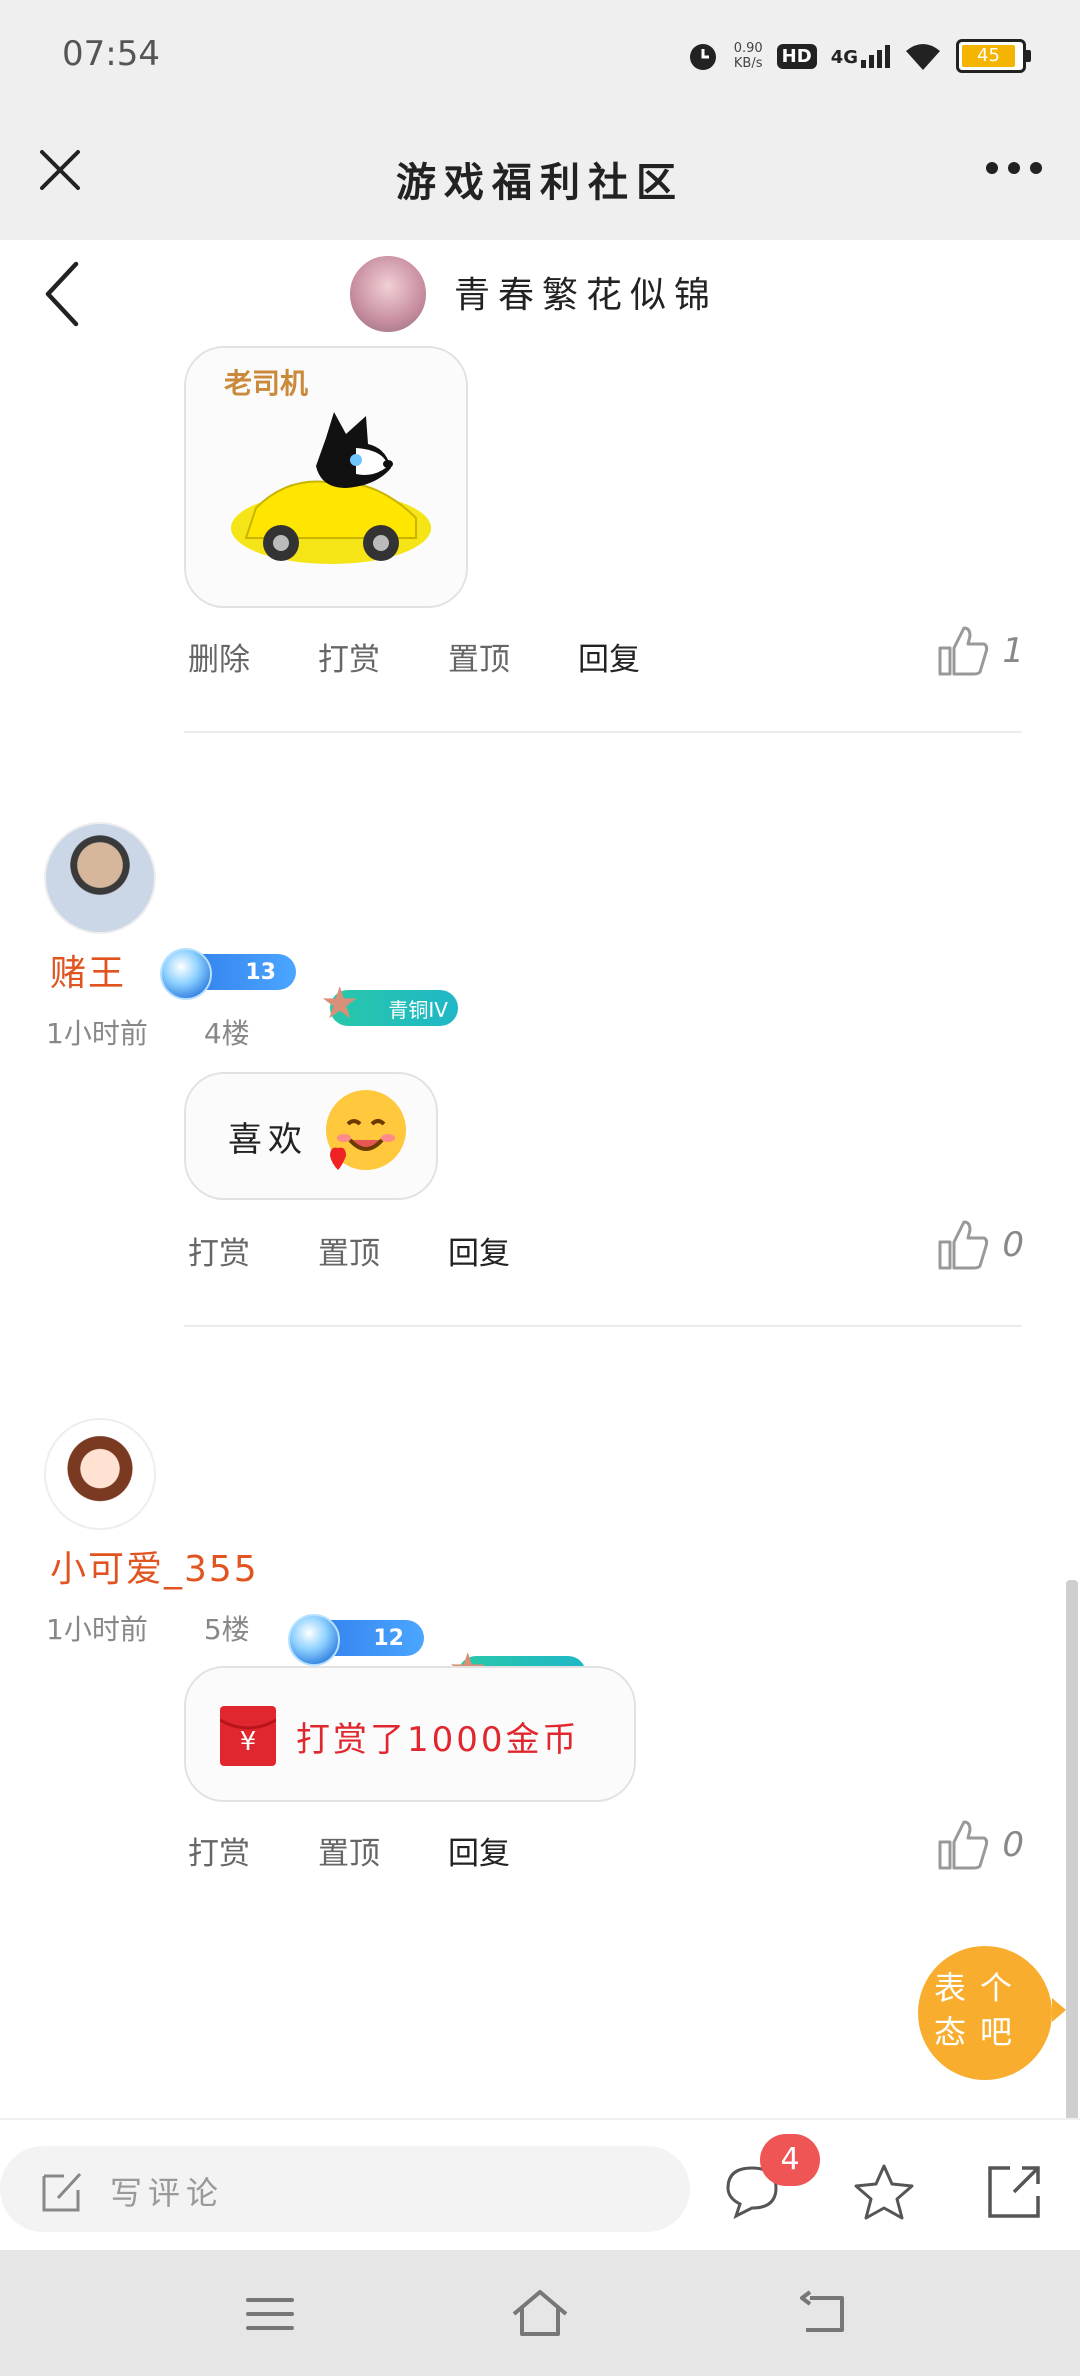  I want to click on delete-button: 删除, so click(219, 656).